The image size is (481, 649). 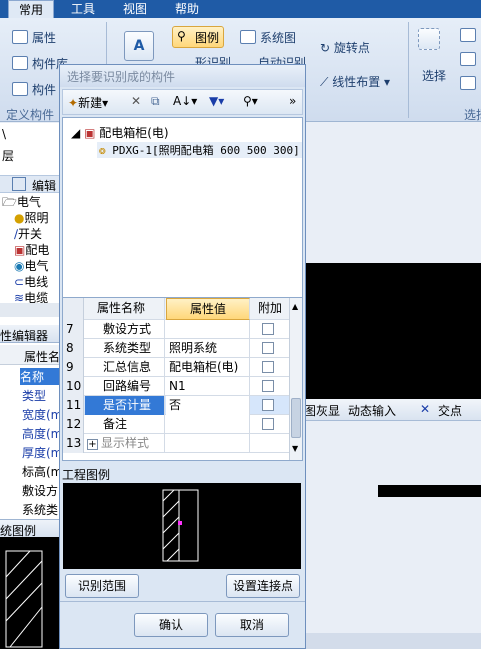 I want to click on project-legend-canvas, so click(x=182, y=526).